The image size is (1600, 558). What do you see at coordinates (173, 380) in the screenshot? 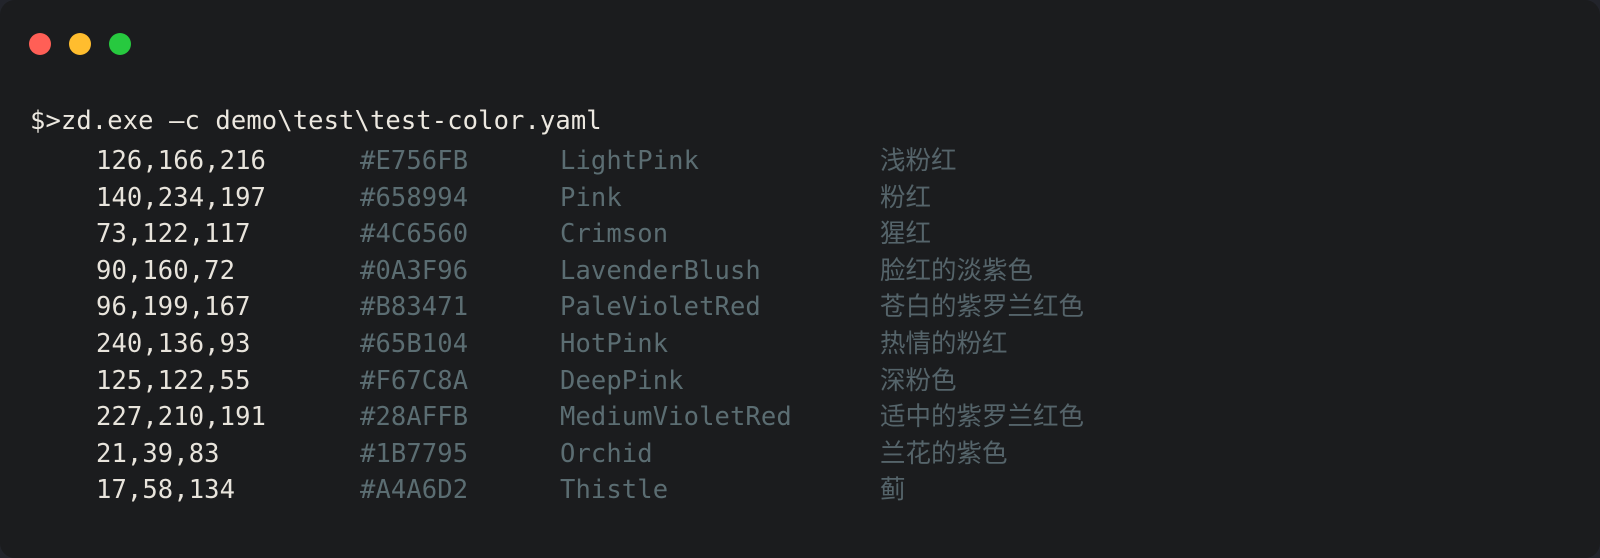
I see `cell-rgb: 125,122,55` at bounding box center [173, 380].